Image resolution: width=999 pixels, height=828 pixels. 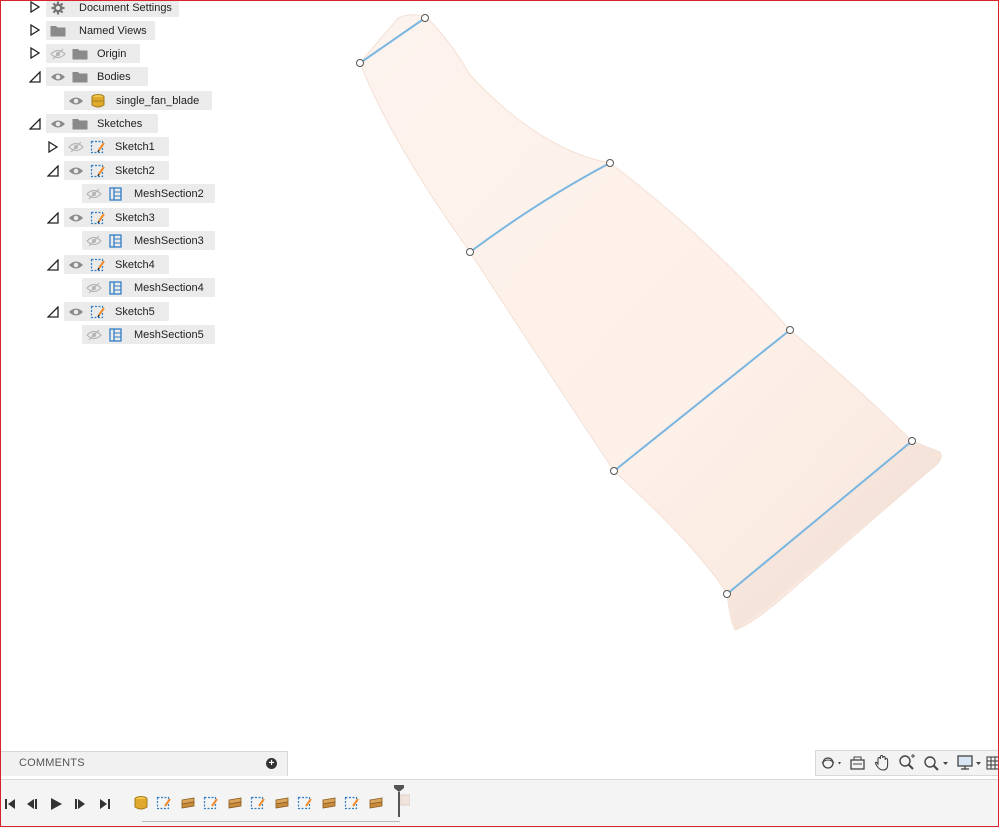 I want to click on skip-to-start-icon, so click(x=10, y=804).